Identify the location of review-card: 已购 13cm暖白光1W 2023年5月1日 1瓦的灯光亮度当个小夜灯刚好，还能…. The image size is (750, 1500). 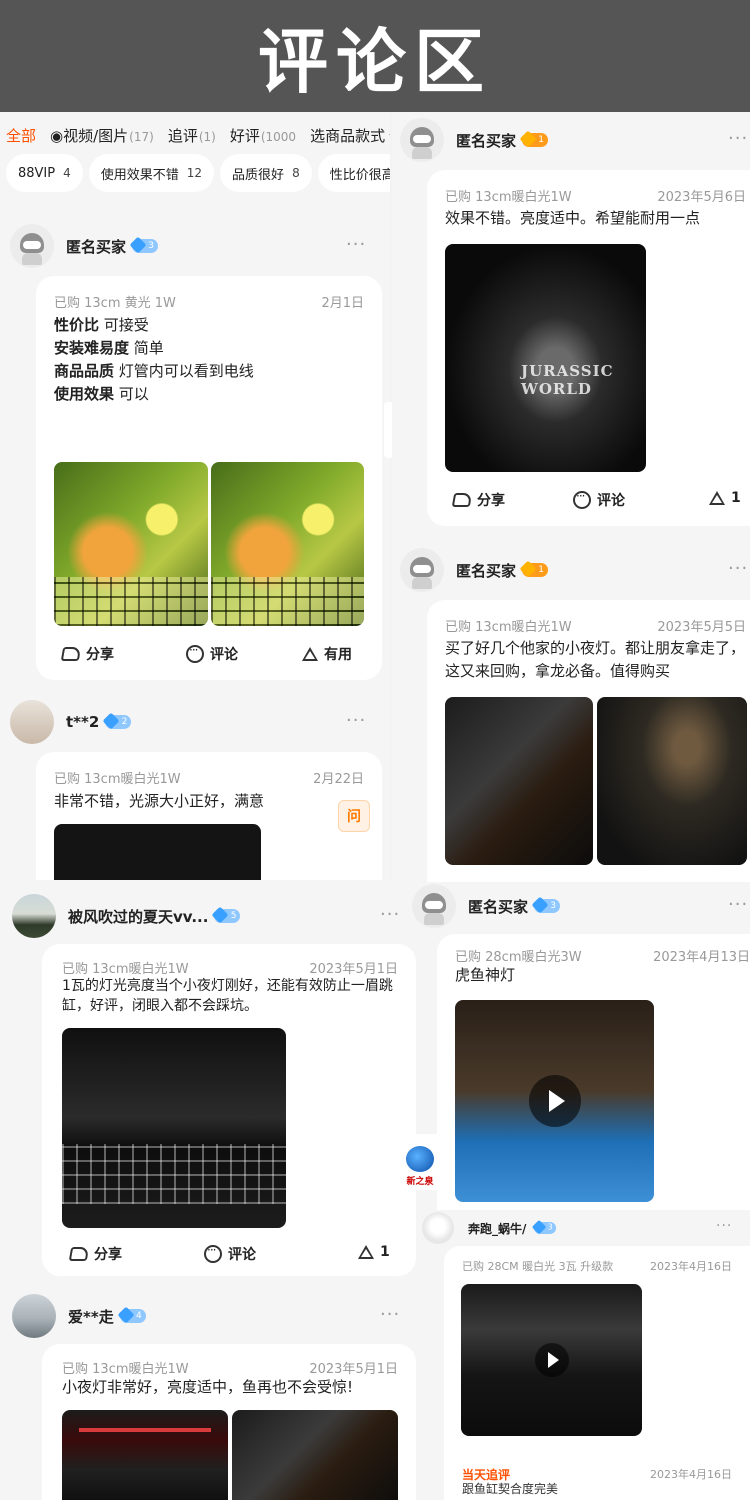
(229, 1110).